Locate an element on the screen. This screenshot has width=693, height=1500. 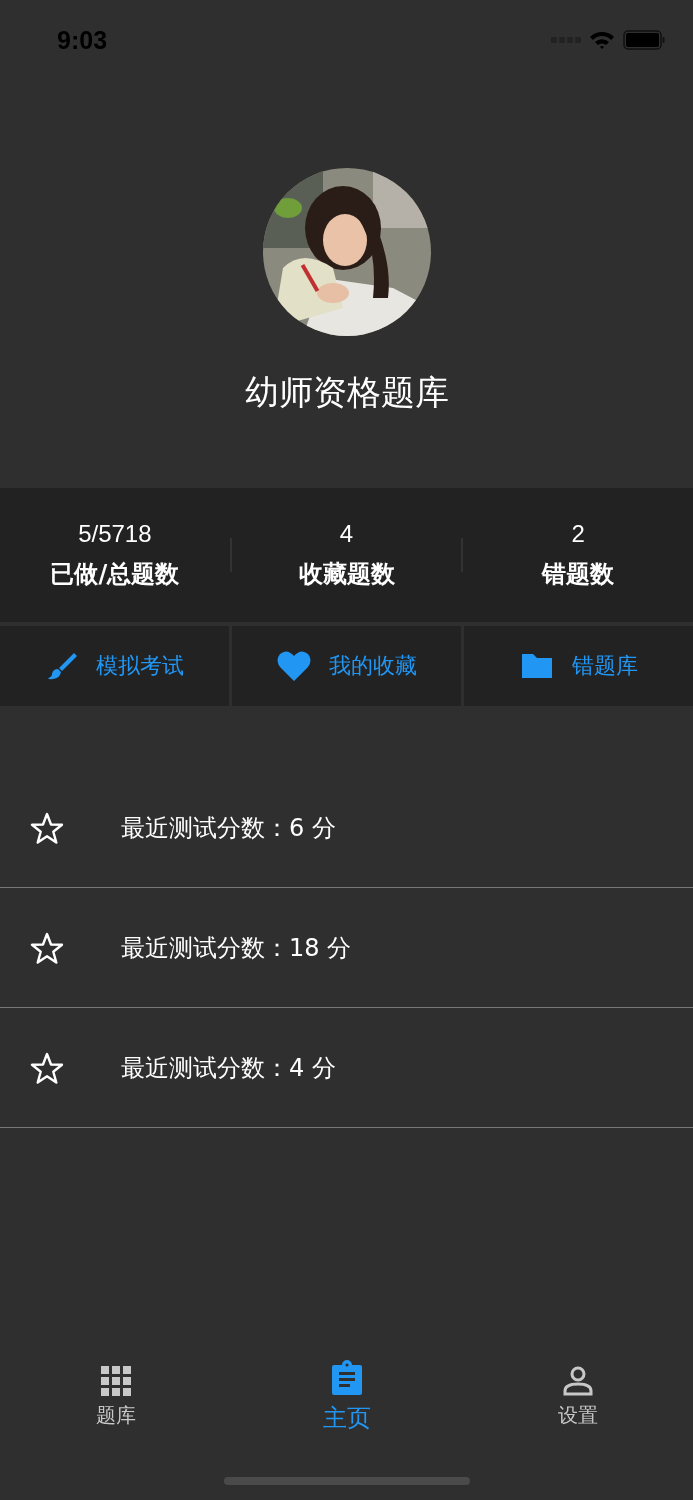
action-button: 错题库 is located at coordinates (578, 666).